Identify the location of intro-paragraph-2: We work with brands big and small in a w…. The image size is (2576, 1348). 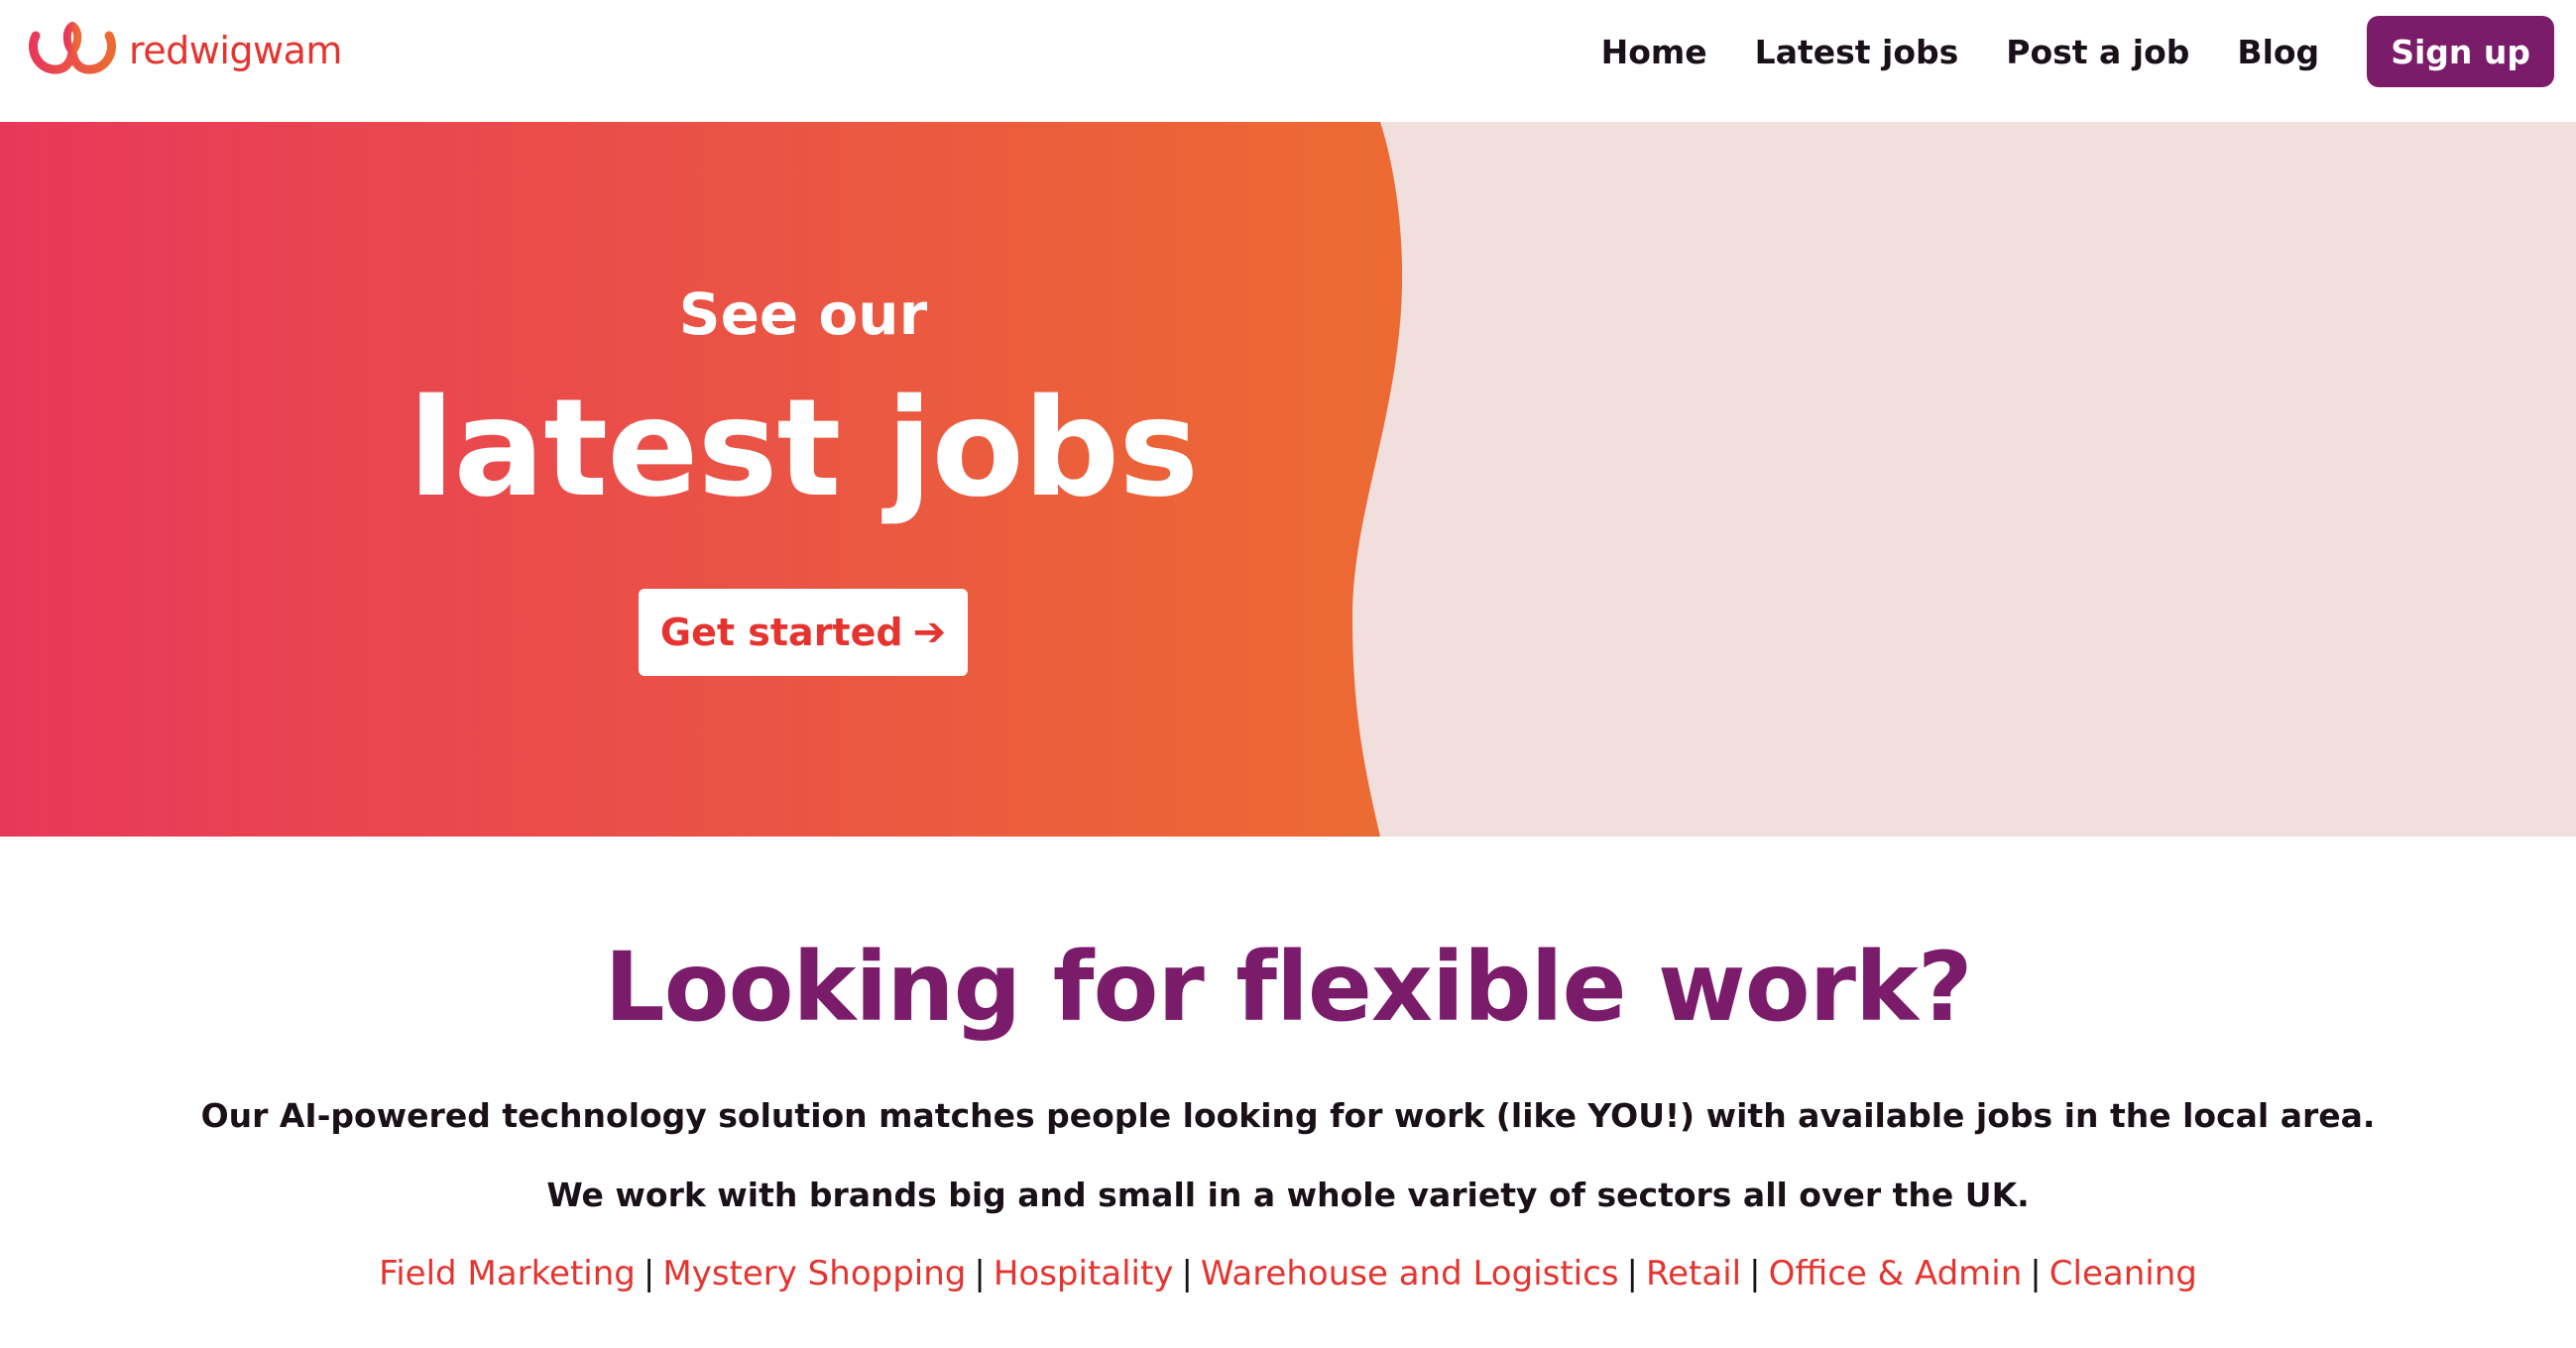
(1288, 1195).